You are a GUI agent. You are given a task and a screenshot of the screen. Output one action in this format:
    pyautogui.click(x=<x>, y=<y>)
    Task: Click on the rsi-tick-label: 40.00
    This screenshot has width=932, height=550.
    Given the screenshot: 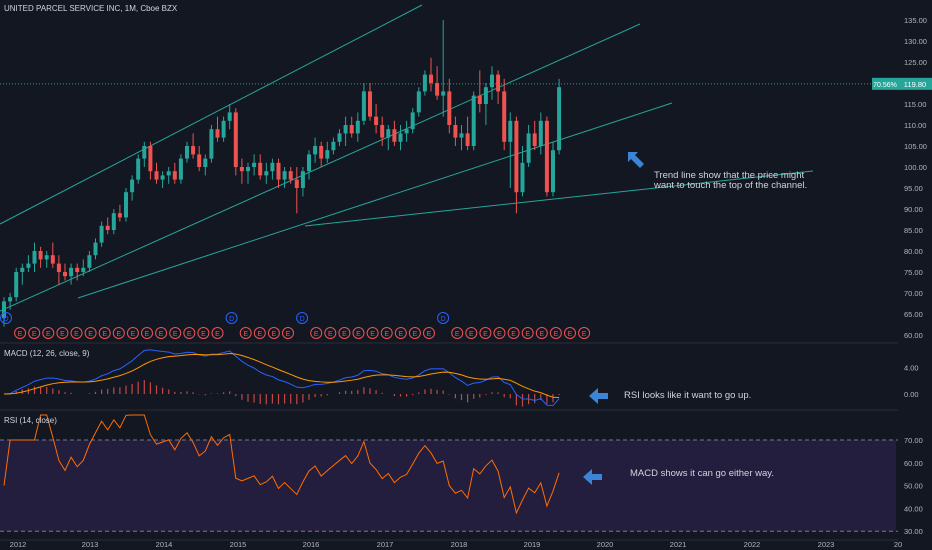 What is the action you would take?
    pyautogui.click(x=913, y=508)
    